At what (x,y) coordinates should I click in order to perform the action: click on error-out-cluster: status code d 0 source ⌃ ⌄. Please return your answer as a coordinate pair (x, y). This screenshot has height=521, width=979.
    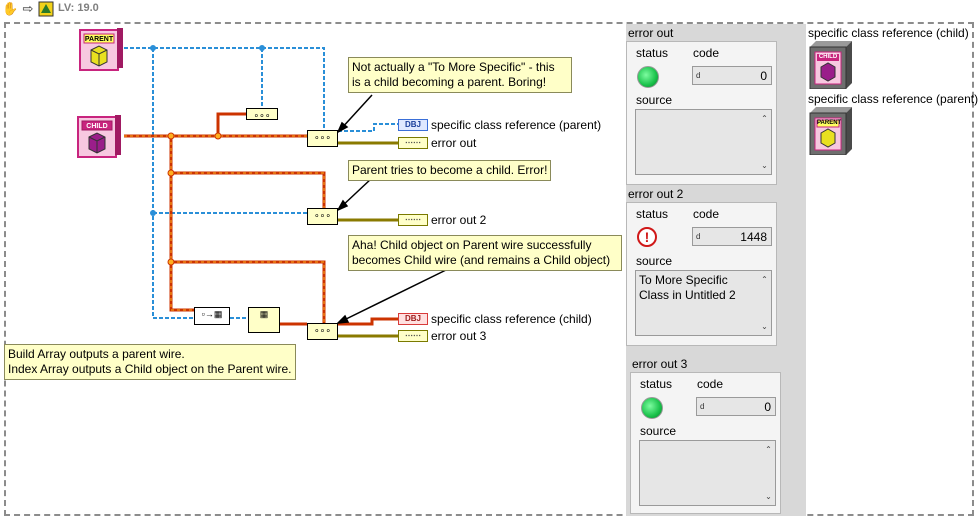
    Looking at the image, I should click on (701, 113).